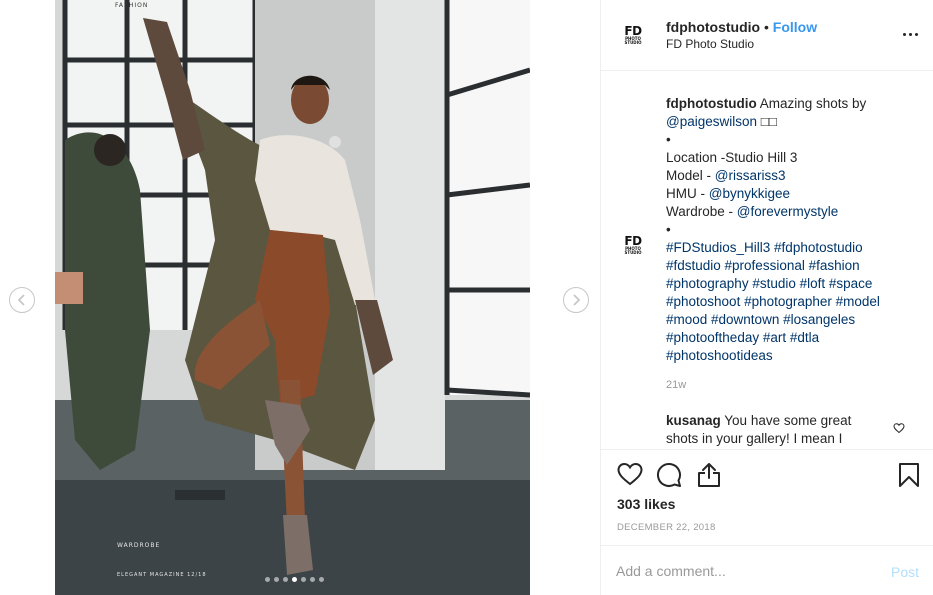  I want to click on caption-avatar: FD PHOTO STUDIO, so click(633, 245).